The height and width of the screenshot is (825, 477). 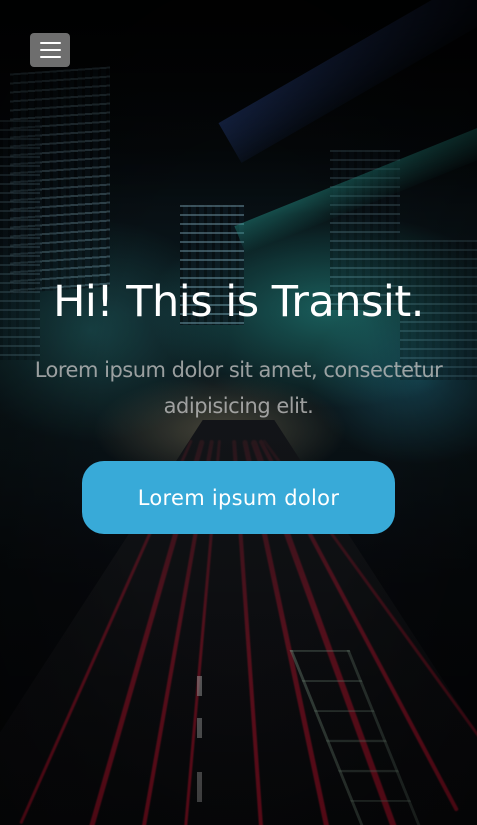 I want to click on menu-toggle-button, so click(x=50, y=50).